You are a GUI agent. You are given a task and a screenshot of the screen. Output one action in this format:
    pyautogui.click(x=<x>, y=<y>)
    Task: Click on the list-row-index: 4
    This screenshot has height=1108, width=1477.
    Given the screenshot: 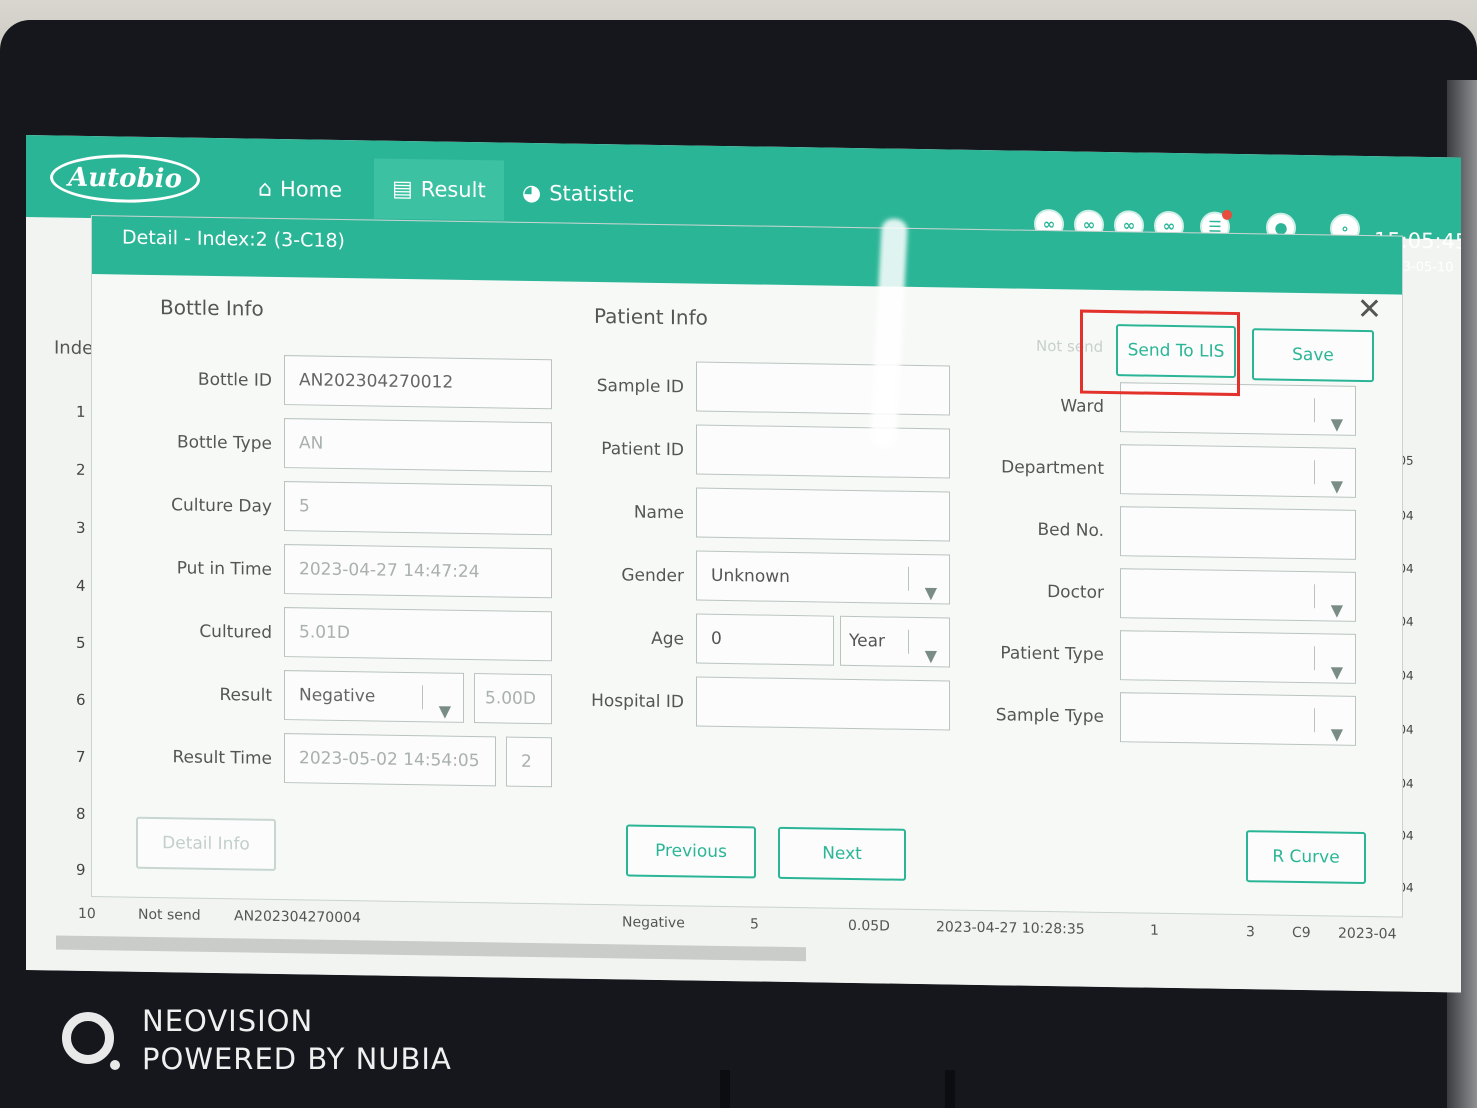 What is the action you would take?
    pyautogui.click(x=81, y=586)
    